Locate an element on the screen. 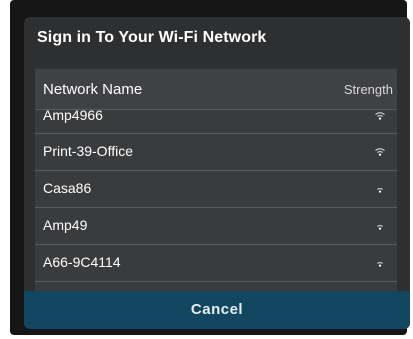 The width and height of the screenshot is (413, 339). network-list-header: Network Name Strength is located at coordinates (216, 89).